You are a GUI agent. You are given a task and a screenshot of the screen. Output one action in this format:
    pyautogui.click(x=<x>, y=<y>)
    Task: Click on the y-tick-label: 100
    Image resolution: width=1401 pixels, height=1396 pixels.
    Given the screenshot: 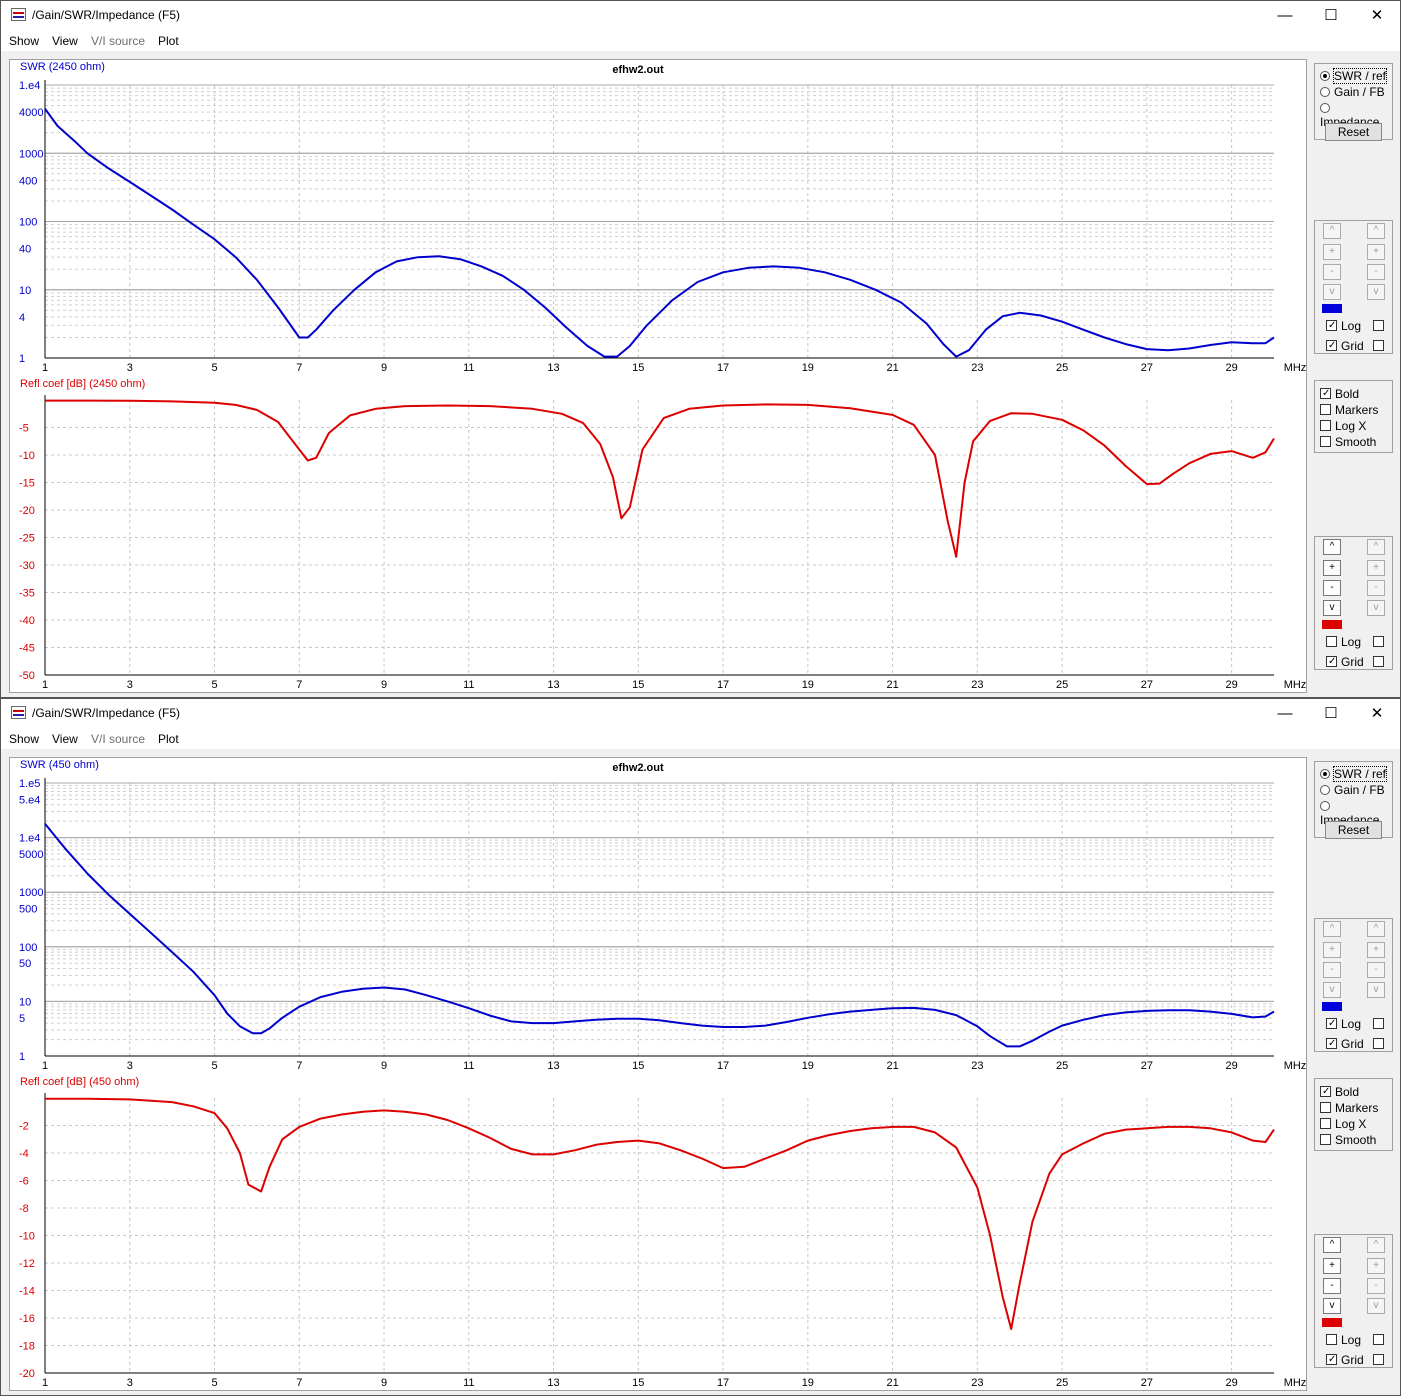 What is the action you would take?
    pyautogui.click(x=28, y=948)
    